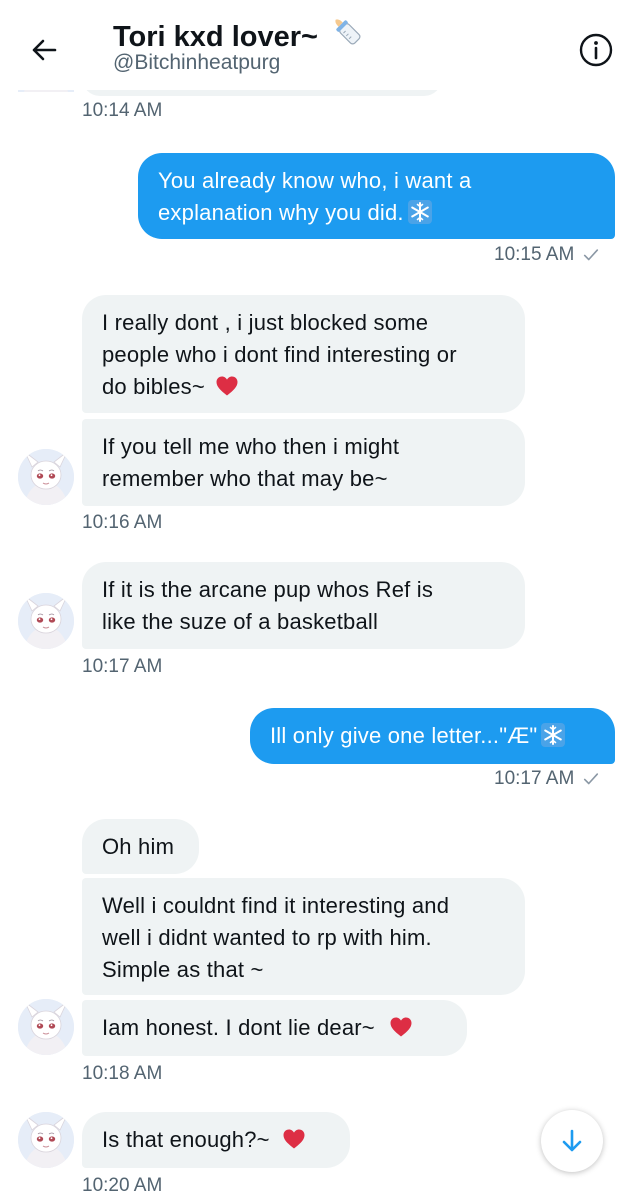 Image resolution: width=633 pixels, height=1200 pixels. What do you see at coordinates (303, 387) in the screenshot?
I see `message-line: do bibles~` at bounding box center [303, 387].